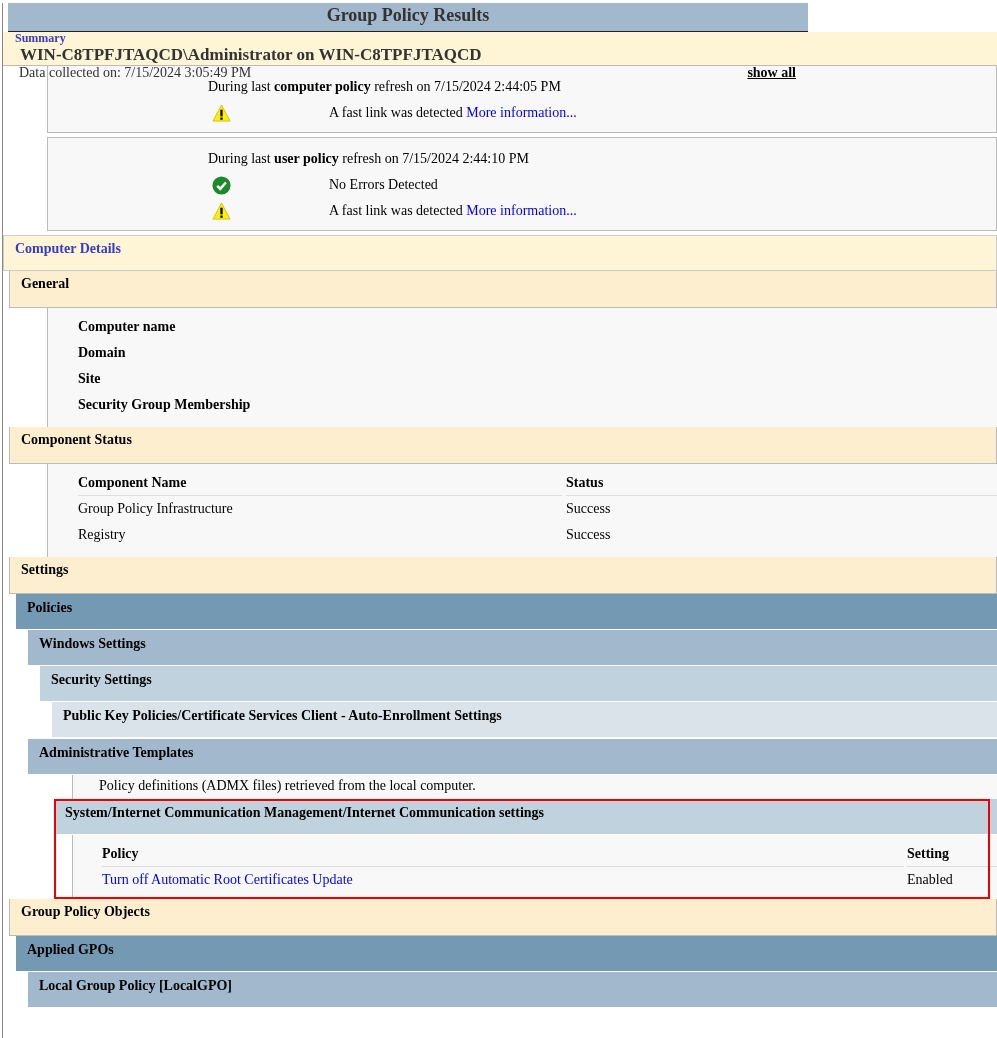  What do you see at coordinates (221, 185) in the screenshot?
I see `check-icon` at bounding box center [221, 185].